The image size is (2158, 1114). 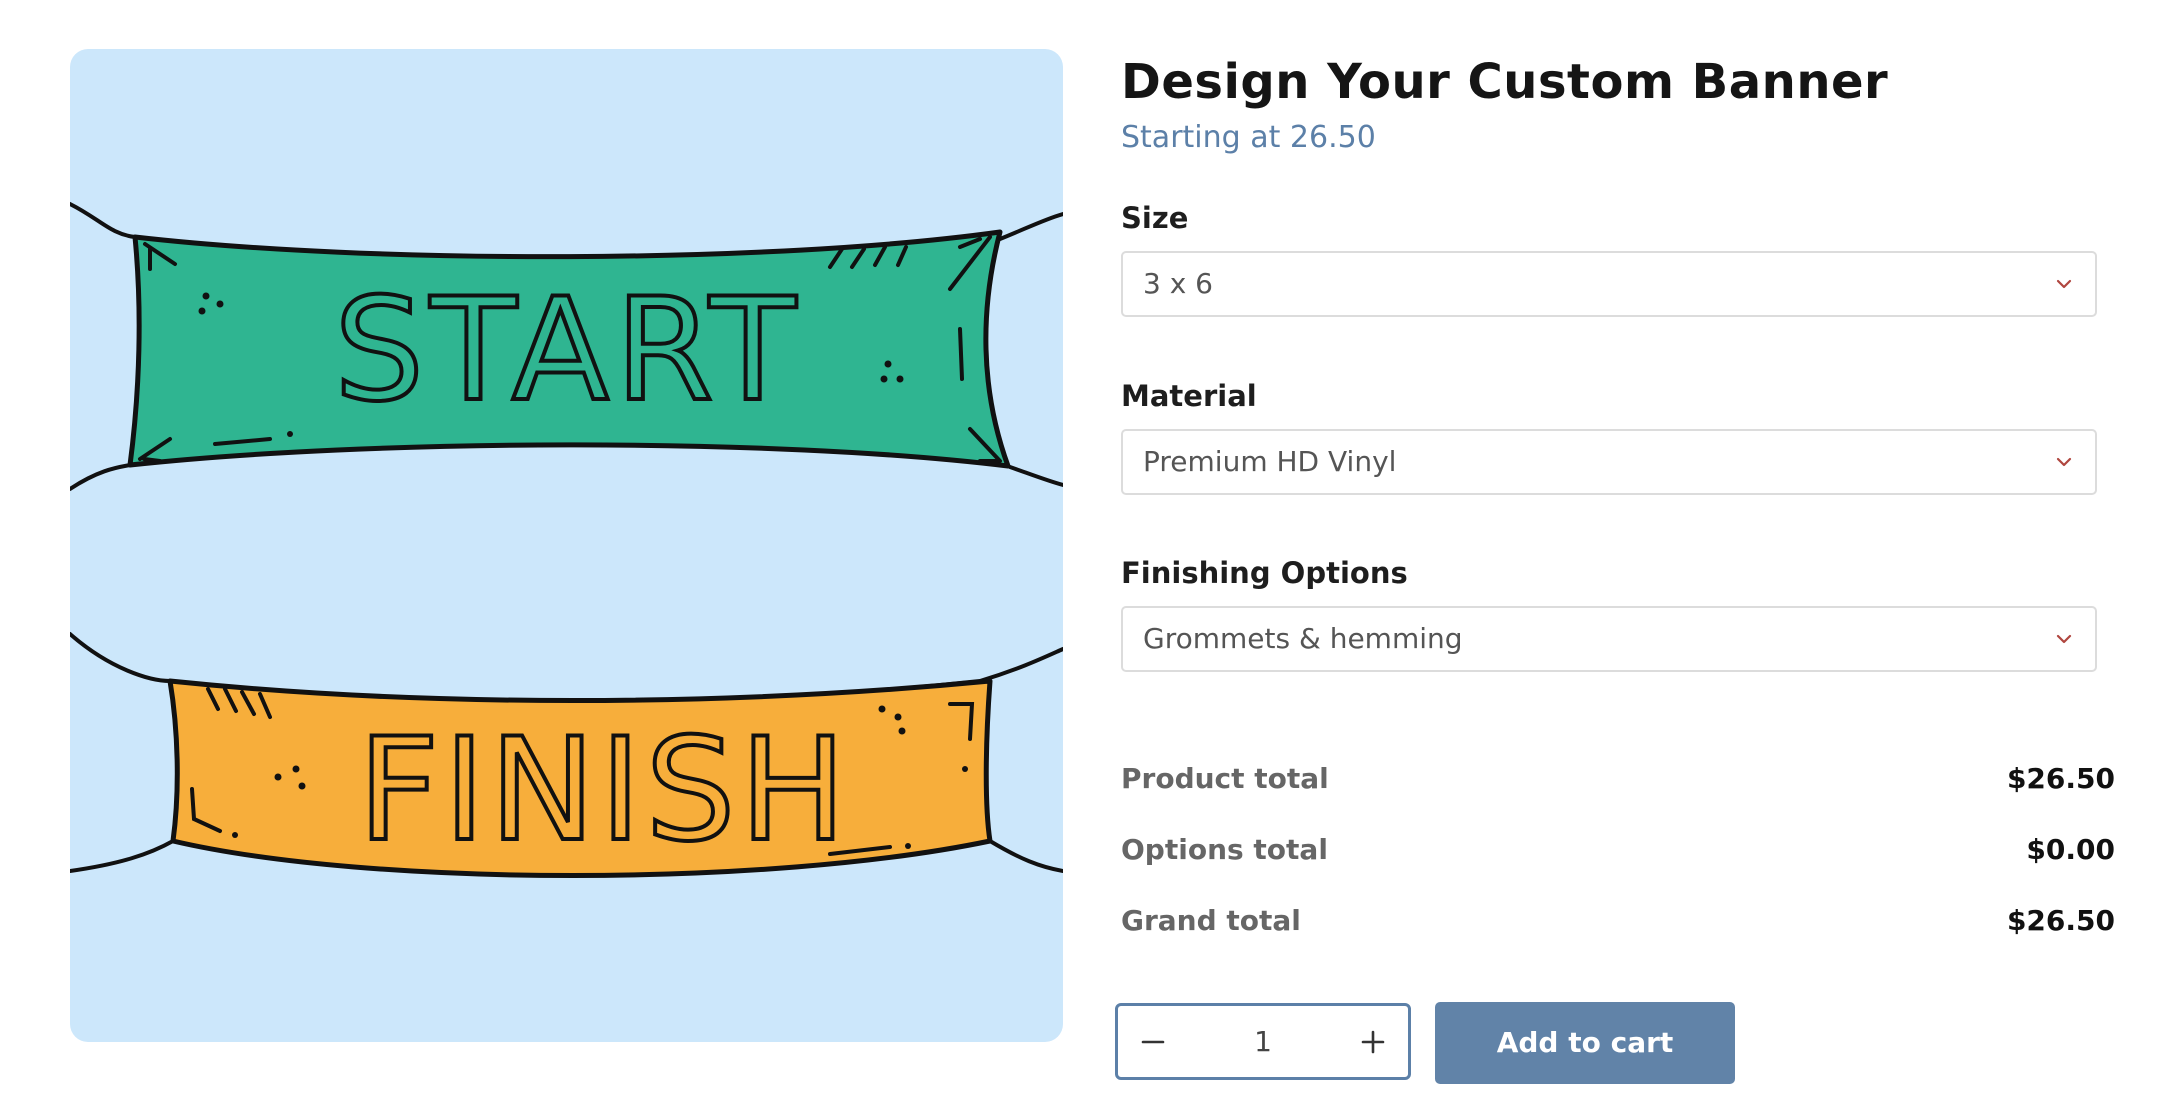 I want to click on decrement-button, so click(x=1153, y=1041).